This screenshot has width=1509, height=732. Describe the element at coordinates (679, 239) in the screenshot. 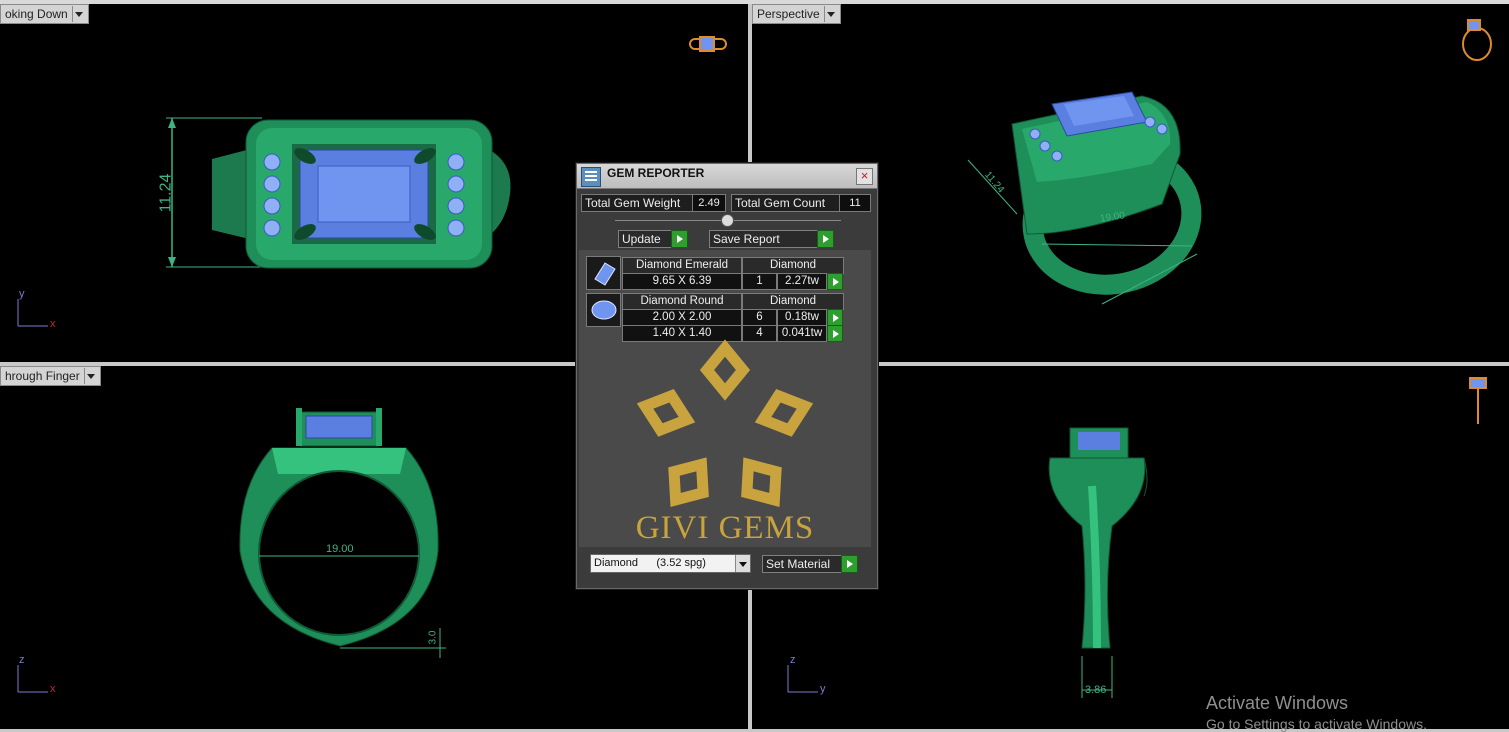

I see `update-go-icon` at that location.